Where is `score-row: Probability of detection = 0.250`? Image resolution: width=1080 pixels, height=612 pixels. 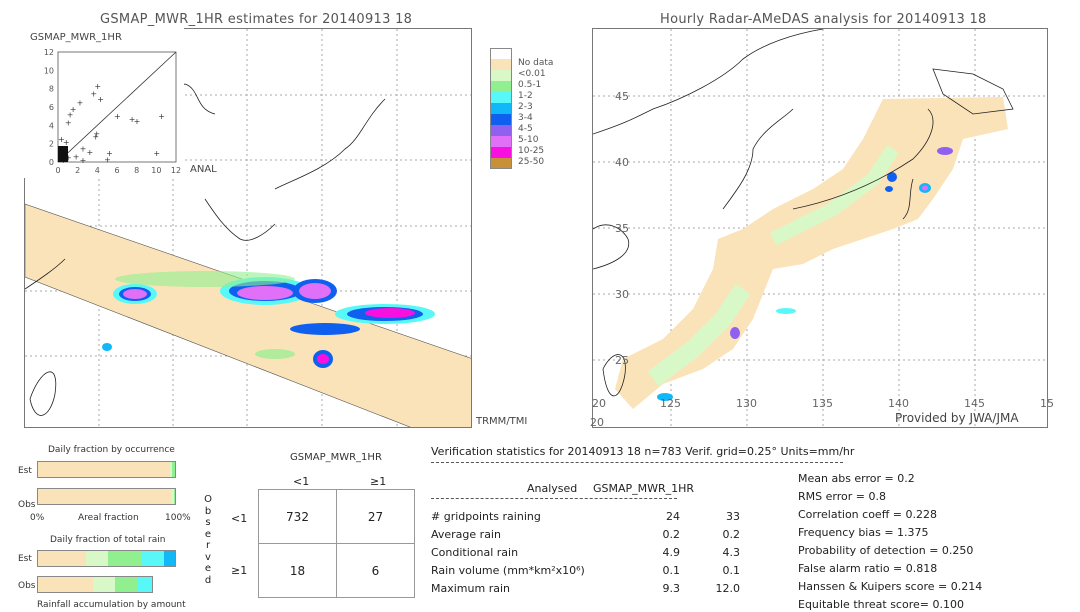 score-row: Probability of detection = 0.250 is located at coordinates (886, 550).